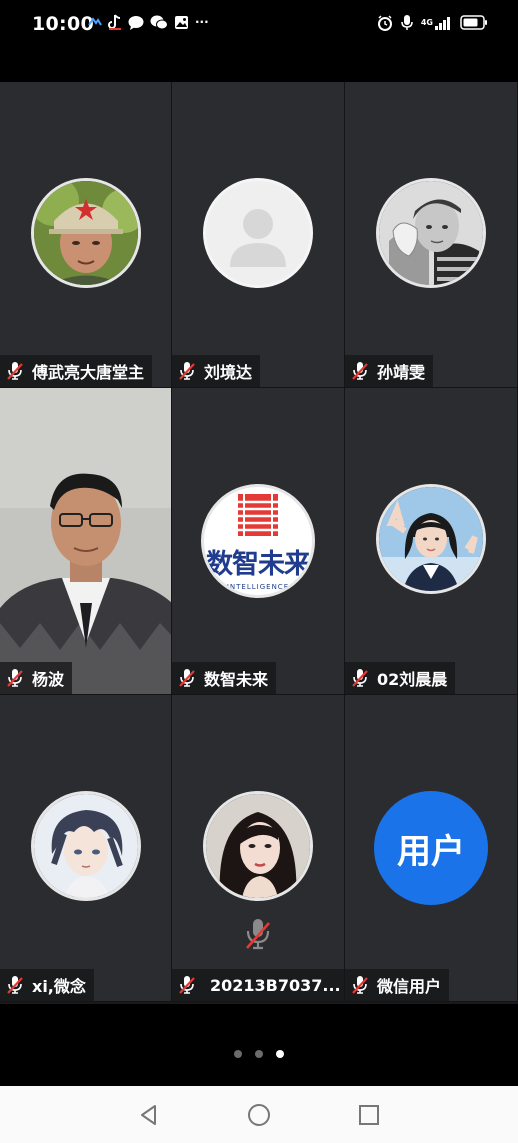  I want to click on wechat-icon, so click(159, 22).